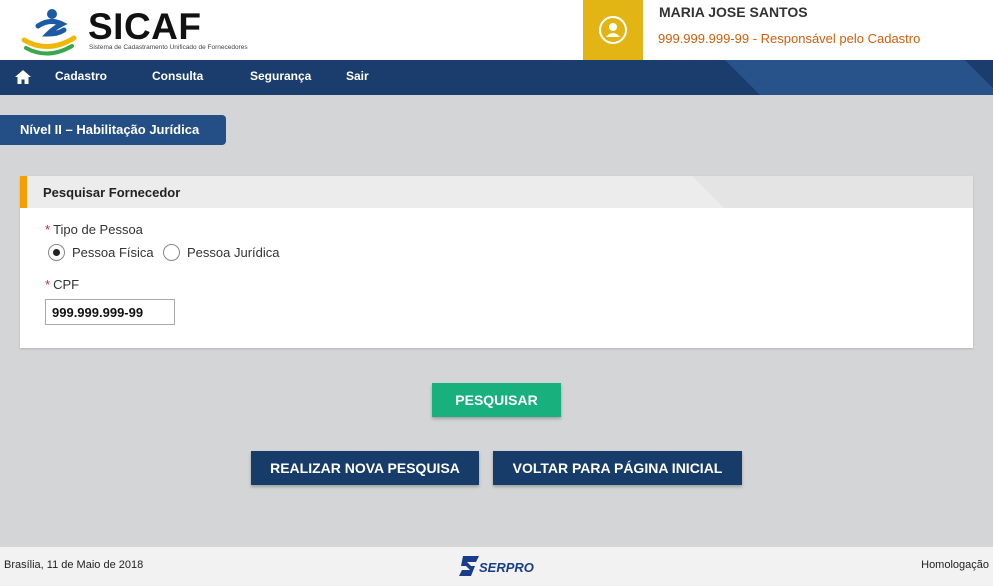  Describe the element at coordinates (113, 252) in the screenshot. I see `radio-pessoa-fisica-label: Pessoa Física` at that location.